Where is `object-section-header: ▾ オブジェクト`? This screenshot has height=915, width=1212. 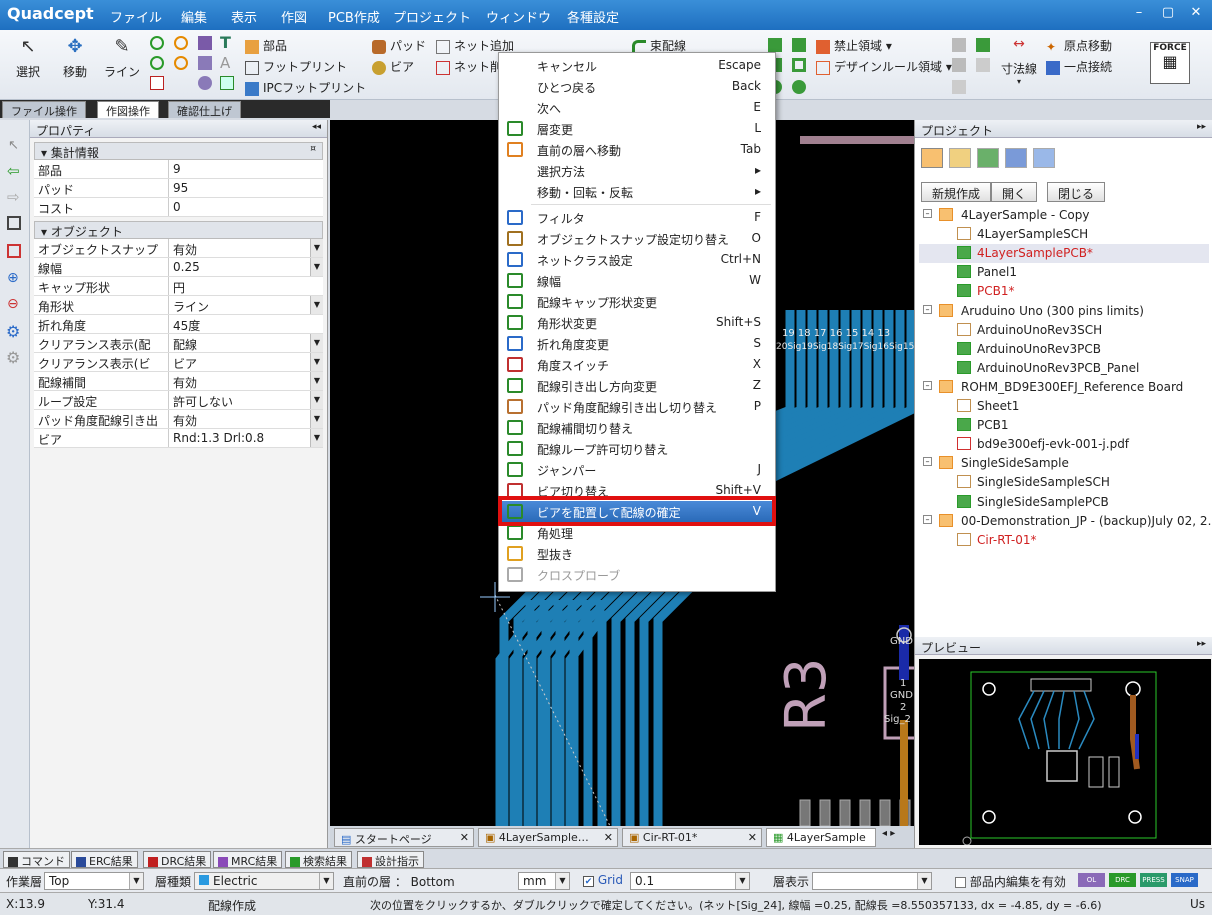
object-section-header: ▾ オブジェクト is located at coordinates (178, 230).